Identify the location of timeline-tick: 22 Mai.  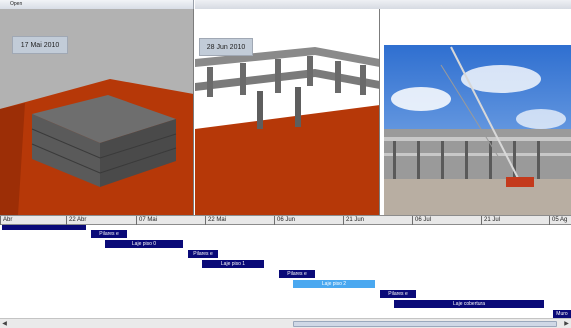
(215, 220).